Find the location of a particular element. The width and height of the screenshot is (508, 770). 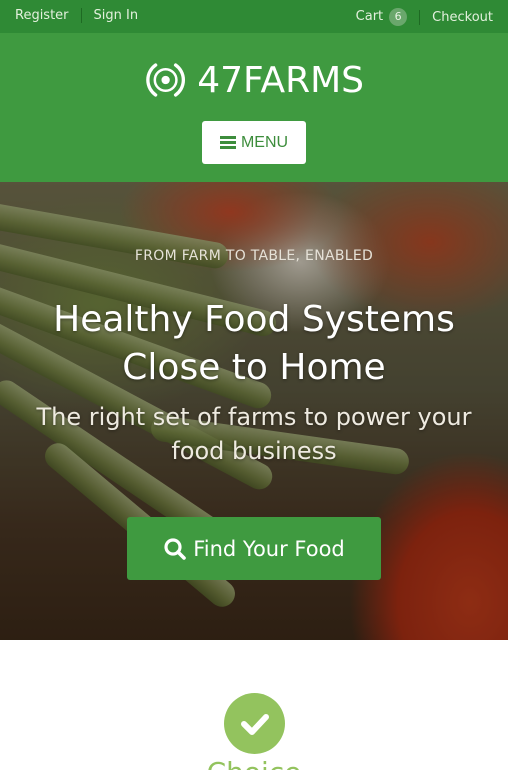

hero-eyebrow: FROM FARM TO TABLE, ENABLED is located at coordinates (254, 256).